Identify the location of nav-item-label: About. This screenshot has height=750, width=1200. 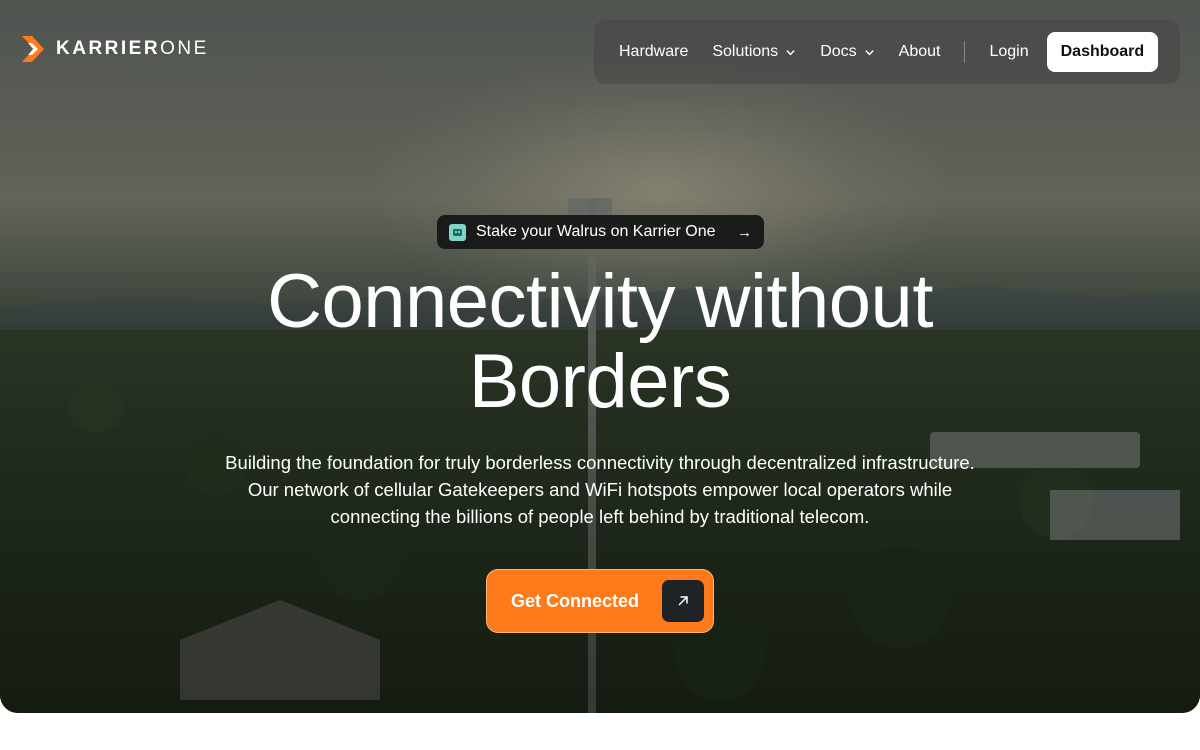
(919, 51).